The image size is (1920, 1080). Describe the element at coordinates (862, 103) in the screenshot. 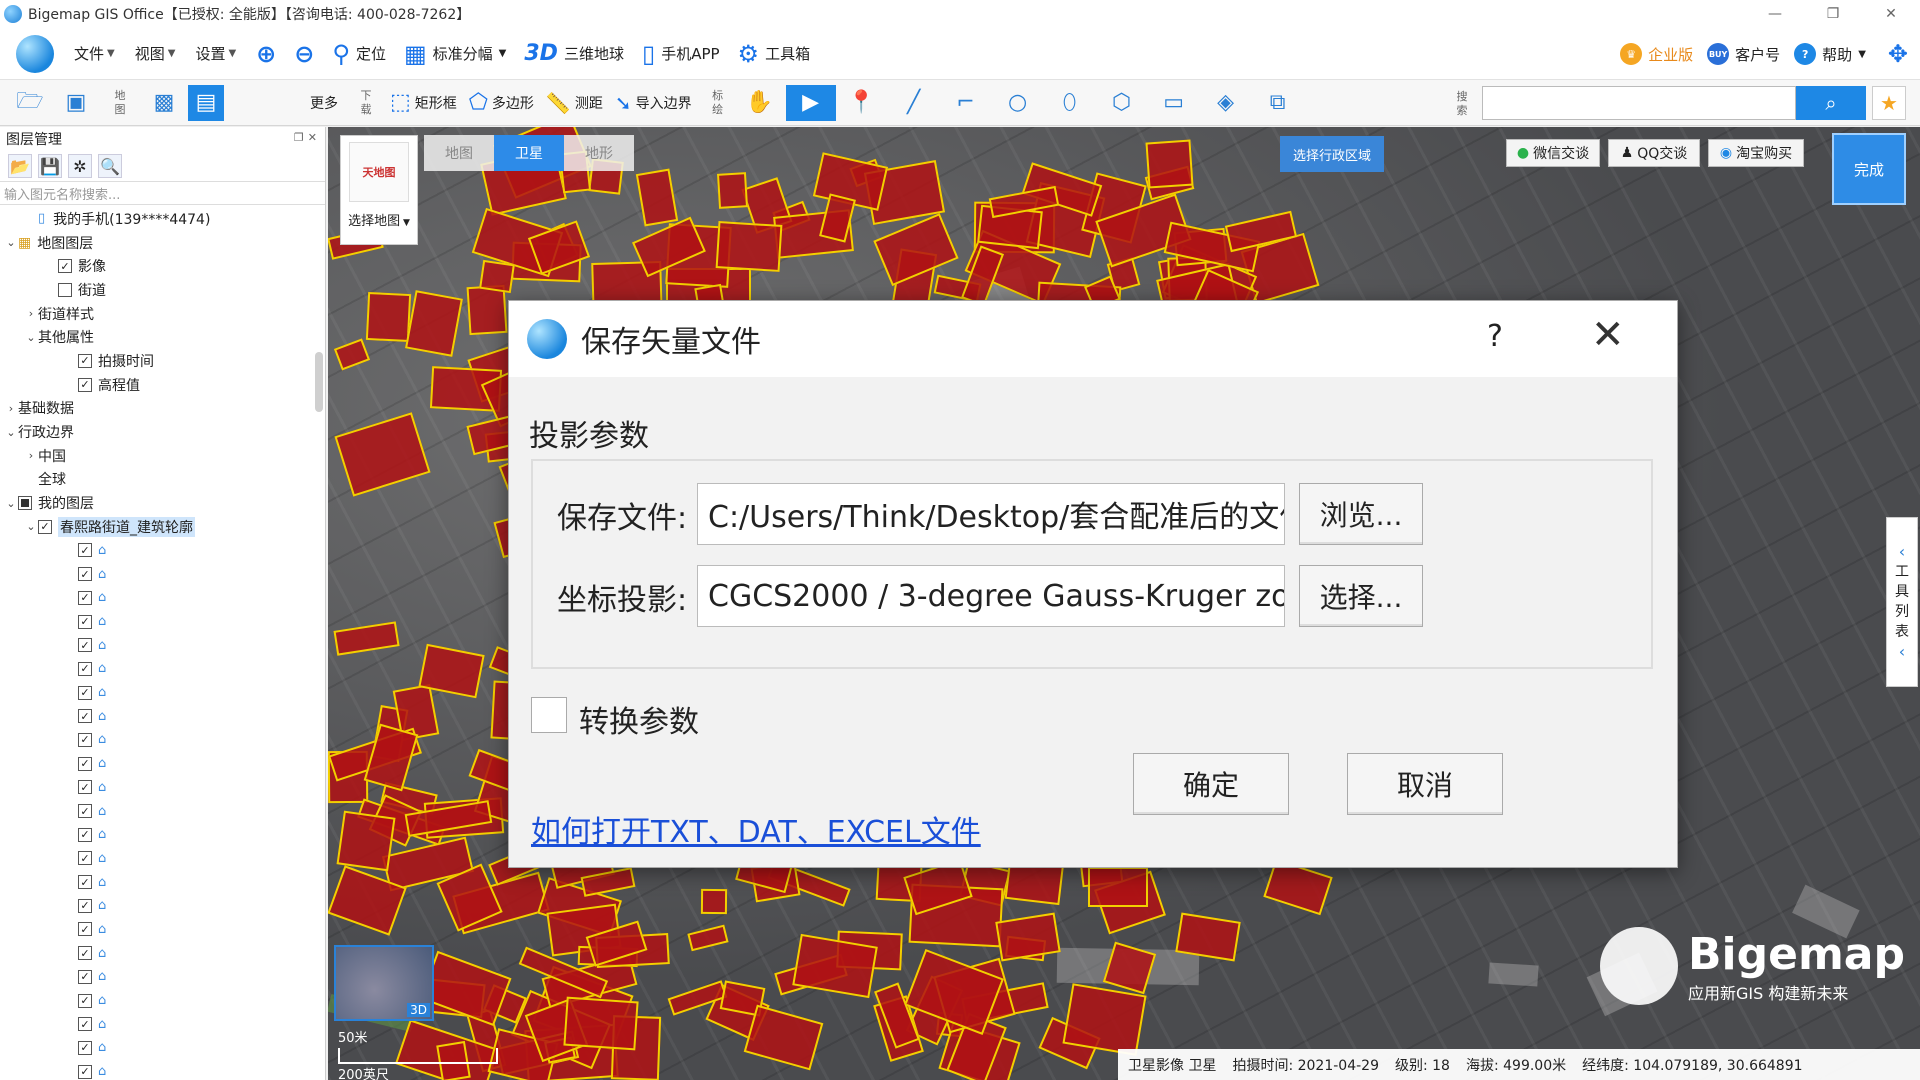

I see `marker-tool-button: 📍` at that location.